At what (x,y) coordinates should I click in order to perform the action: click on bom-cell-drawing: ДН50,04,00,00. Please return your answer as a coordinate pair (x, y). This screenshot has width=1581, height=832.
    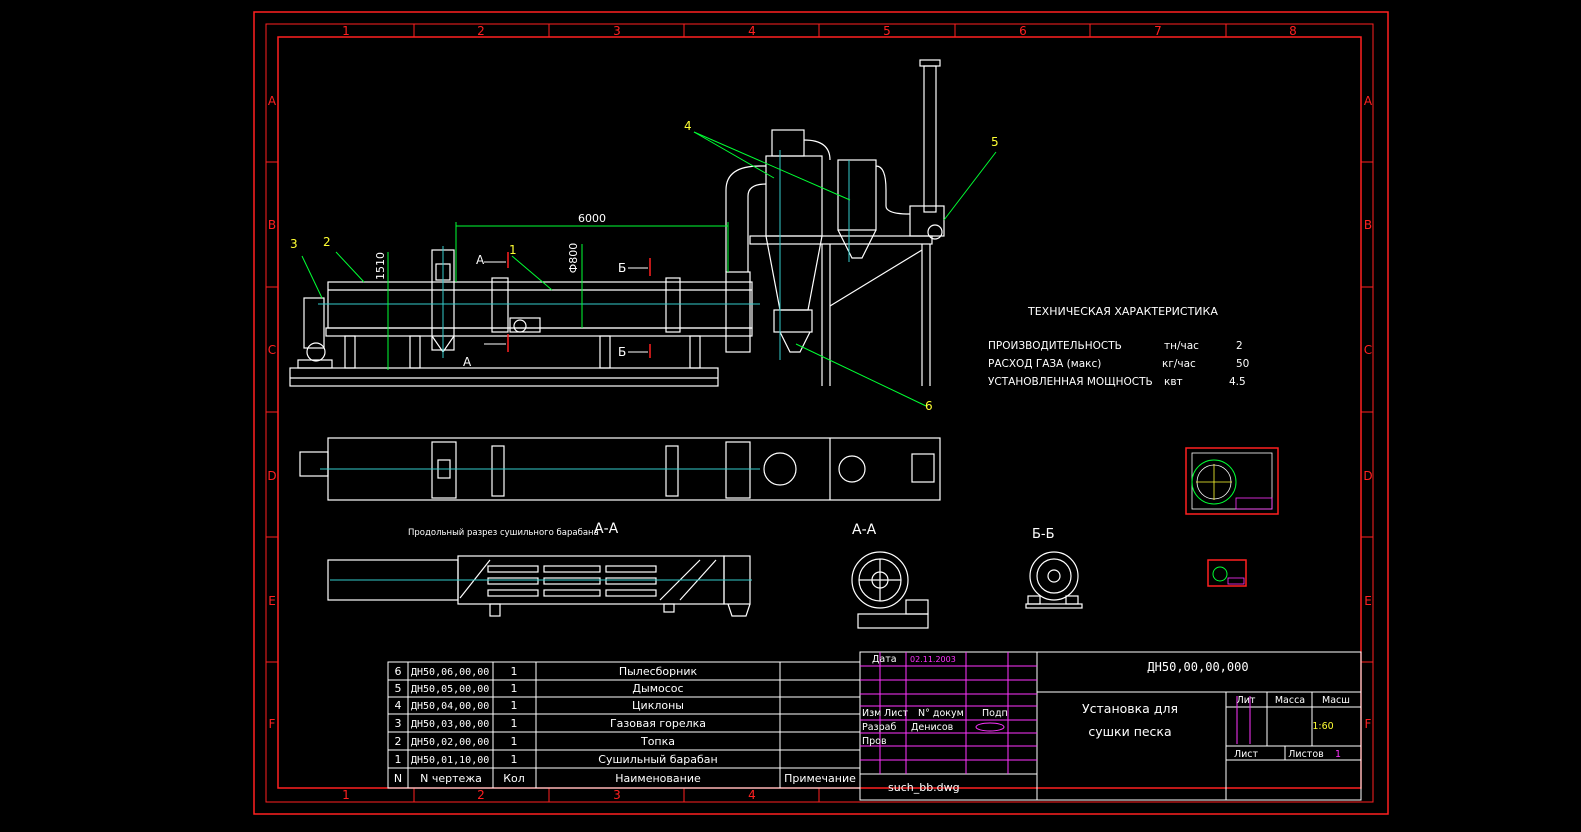
    Looking at the image, I should click on (450, 706).